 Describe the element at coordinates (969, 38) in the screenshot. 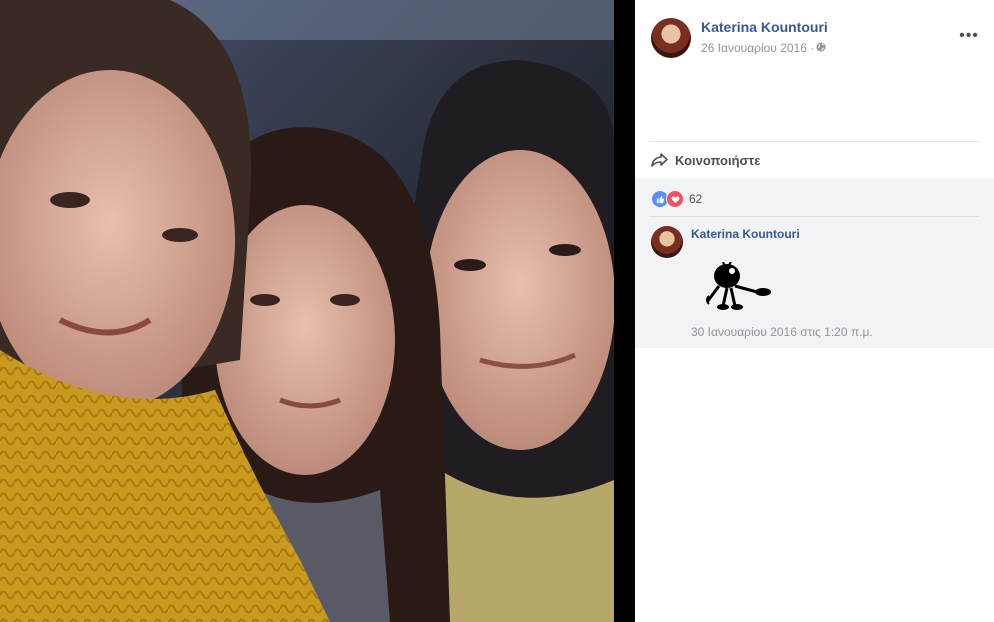

I see `more-options-button: •••` at that location.